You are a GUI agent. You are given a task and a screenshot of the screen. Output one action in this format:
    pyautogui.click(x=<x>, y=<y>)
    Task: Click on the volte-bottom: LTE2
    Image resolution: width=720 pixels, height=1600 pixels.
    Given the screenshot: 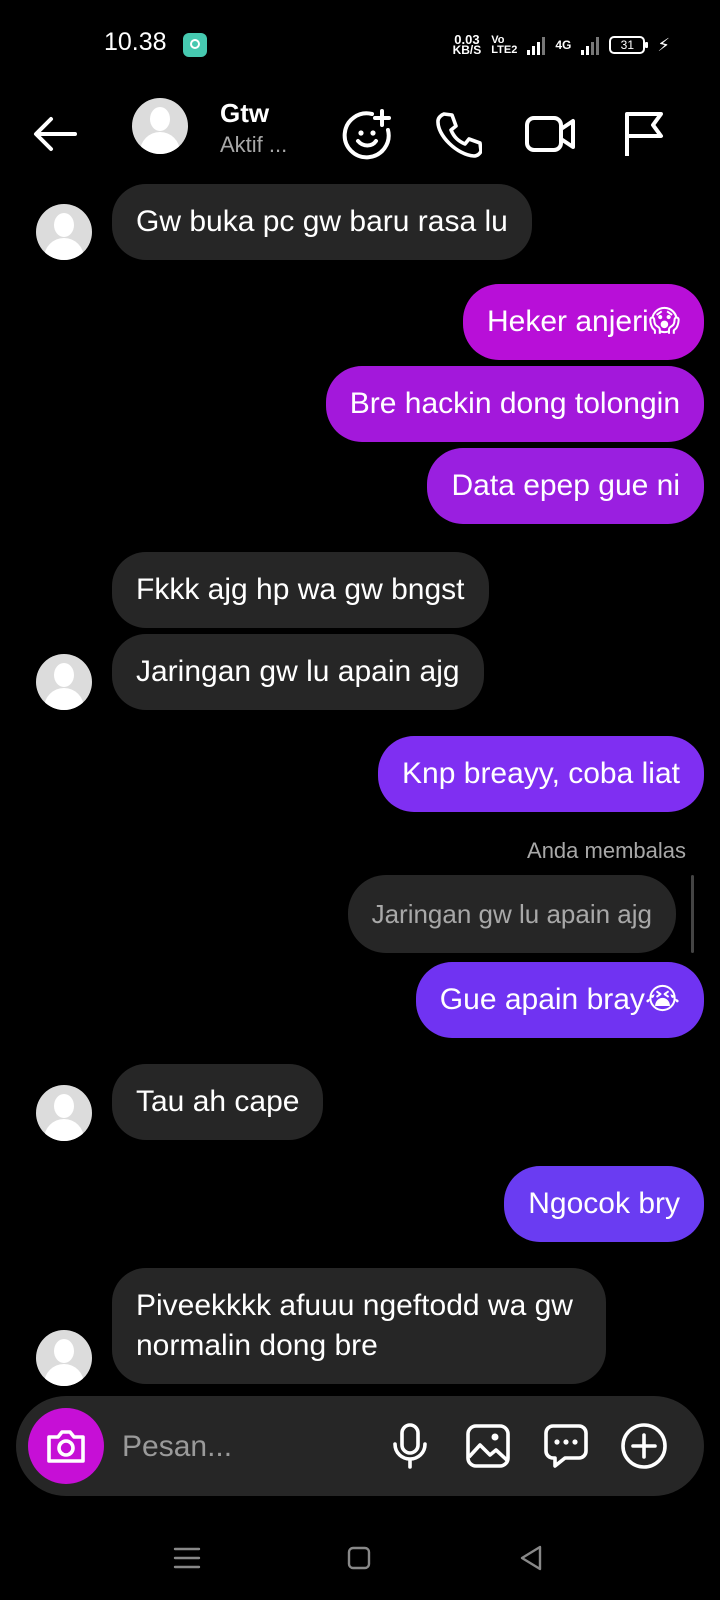 What is the action you would take?
    pyautogui.click(x=504, y=50)
    